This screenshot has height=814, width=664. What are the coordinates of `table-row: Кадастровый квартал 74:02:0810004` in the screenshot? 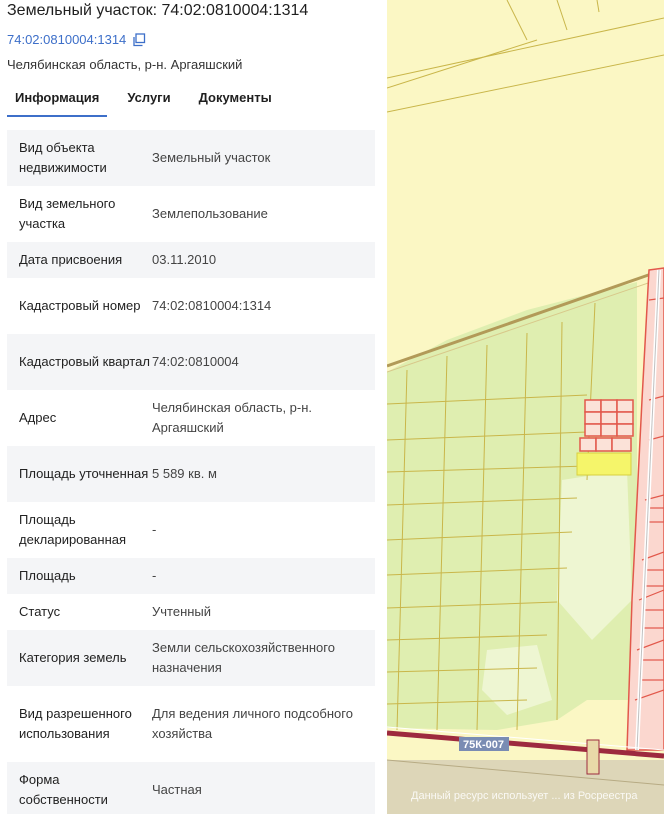 It's located at (191, 362).